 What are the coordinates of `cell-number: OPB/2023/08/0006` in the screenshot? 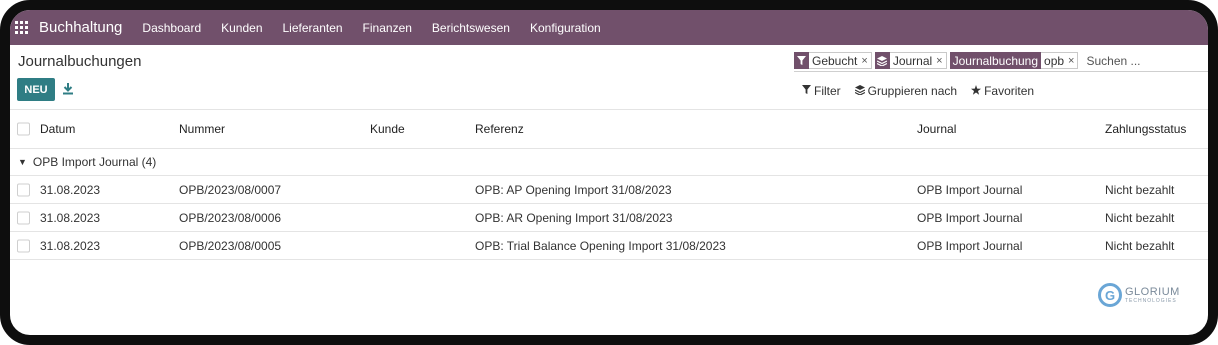 It's located at (230, 217).